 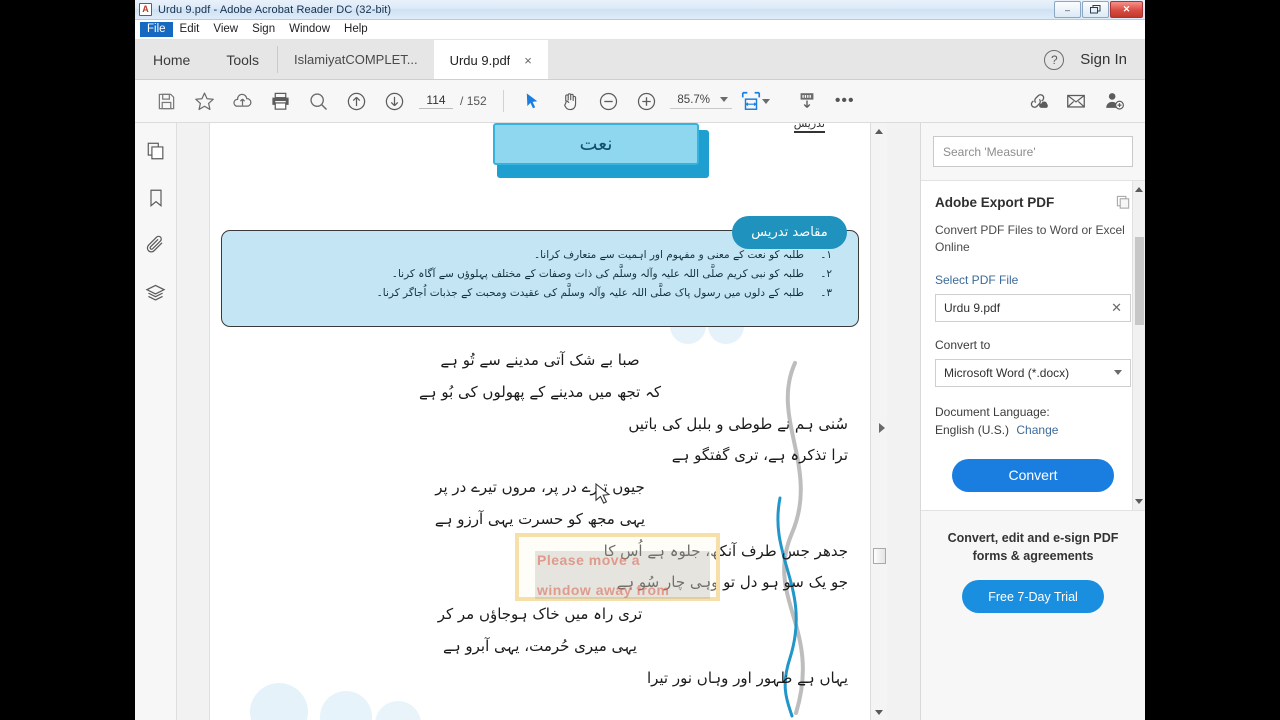 I want to click on zoom-level-selector: 85.7%, so click(x=700, y=101).